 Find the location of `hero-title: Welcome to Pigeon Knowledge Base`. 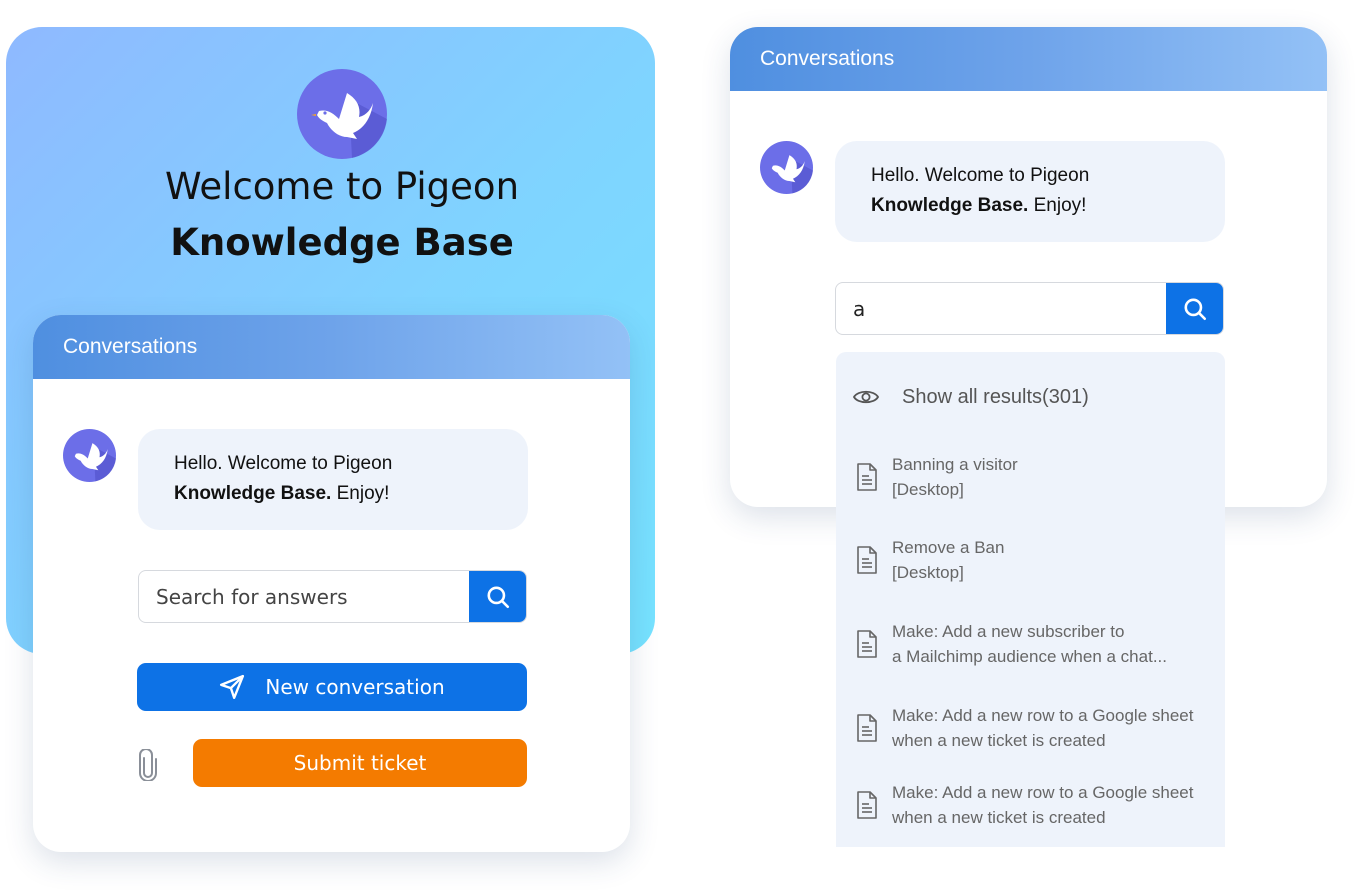

hero-title: Welcome to Pigeon Knowledge Base is located at coordinates (342, 215).